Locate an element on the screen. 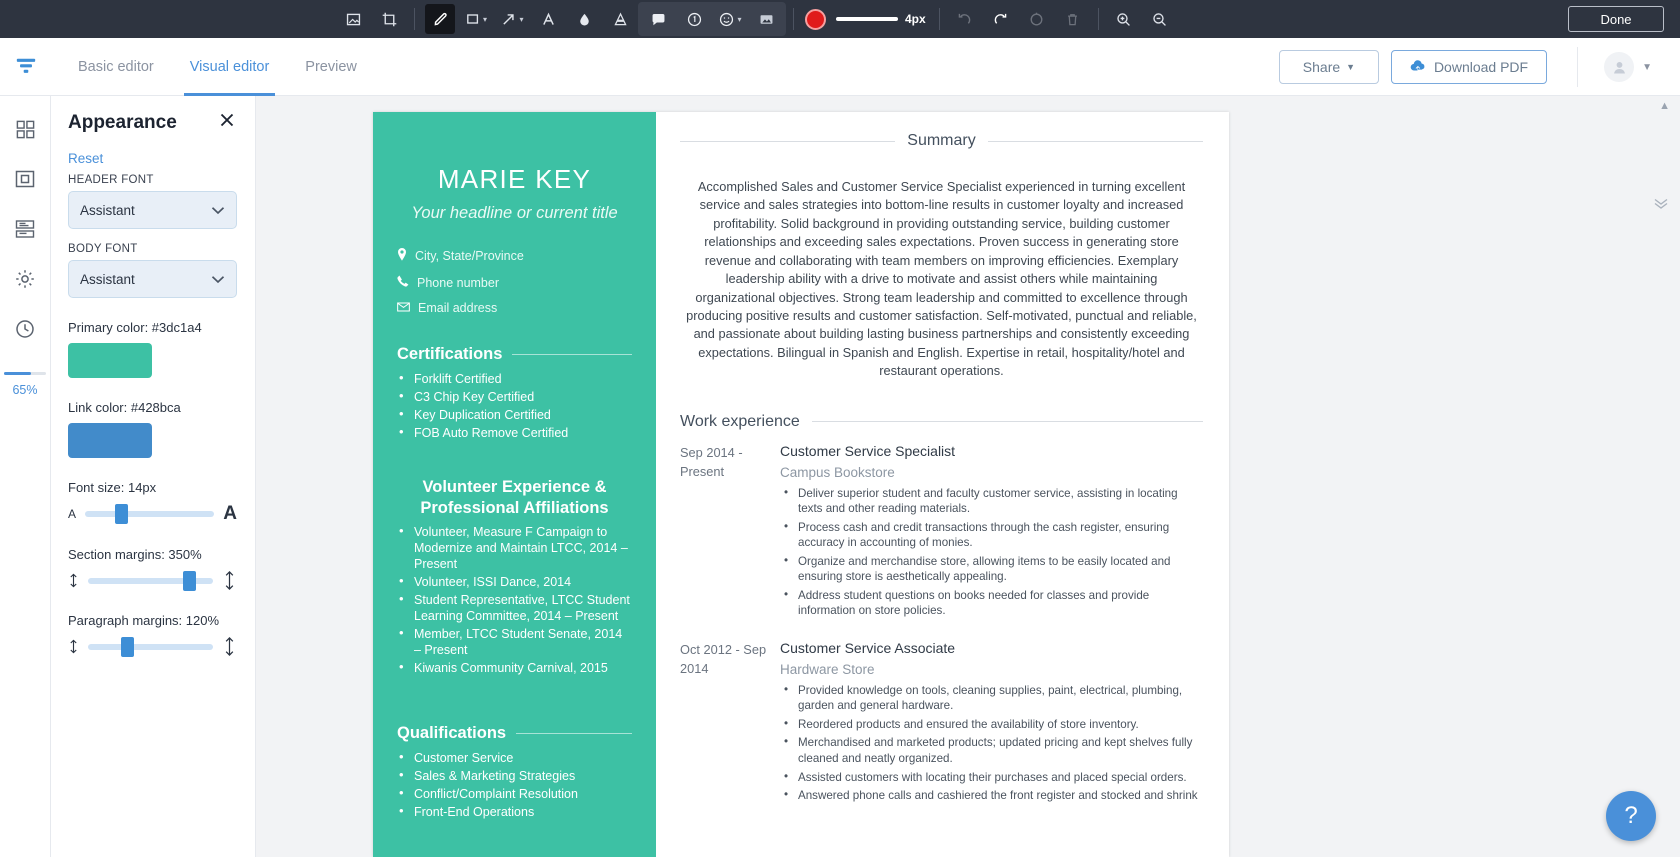 This screenshot has width=1680, height=857. tab-visual-editor: Visual editor is located at coordinates (230, 67).